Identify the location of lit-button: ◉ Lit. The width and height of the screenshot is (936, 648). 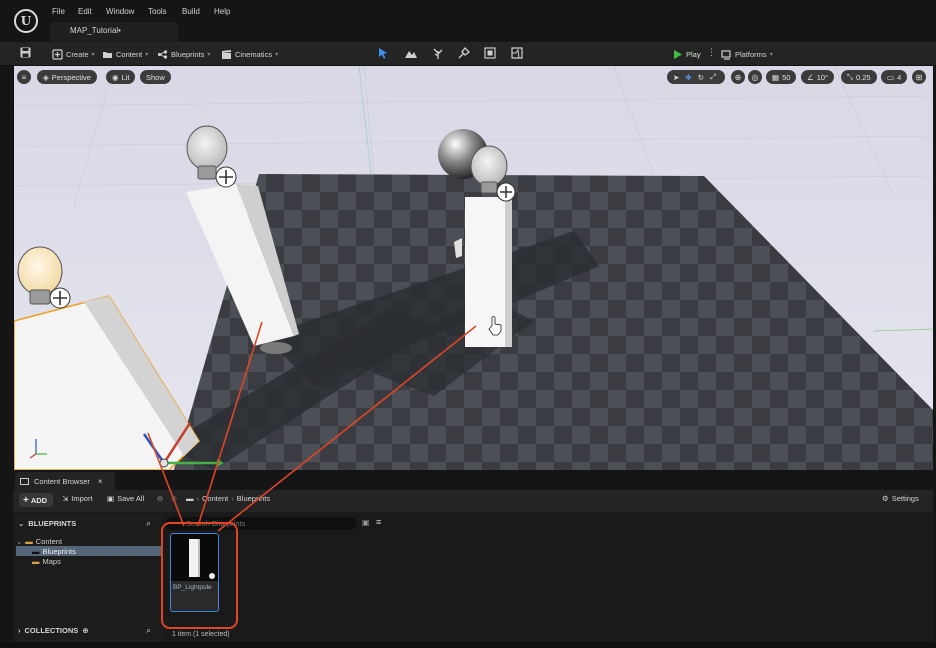
(121, 77).